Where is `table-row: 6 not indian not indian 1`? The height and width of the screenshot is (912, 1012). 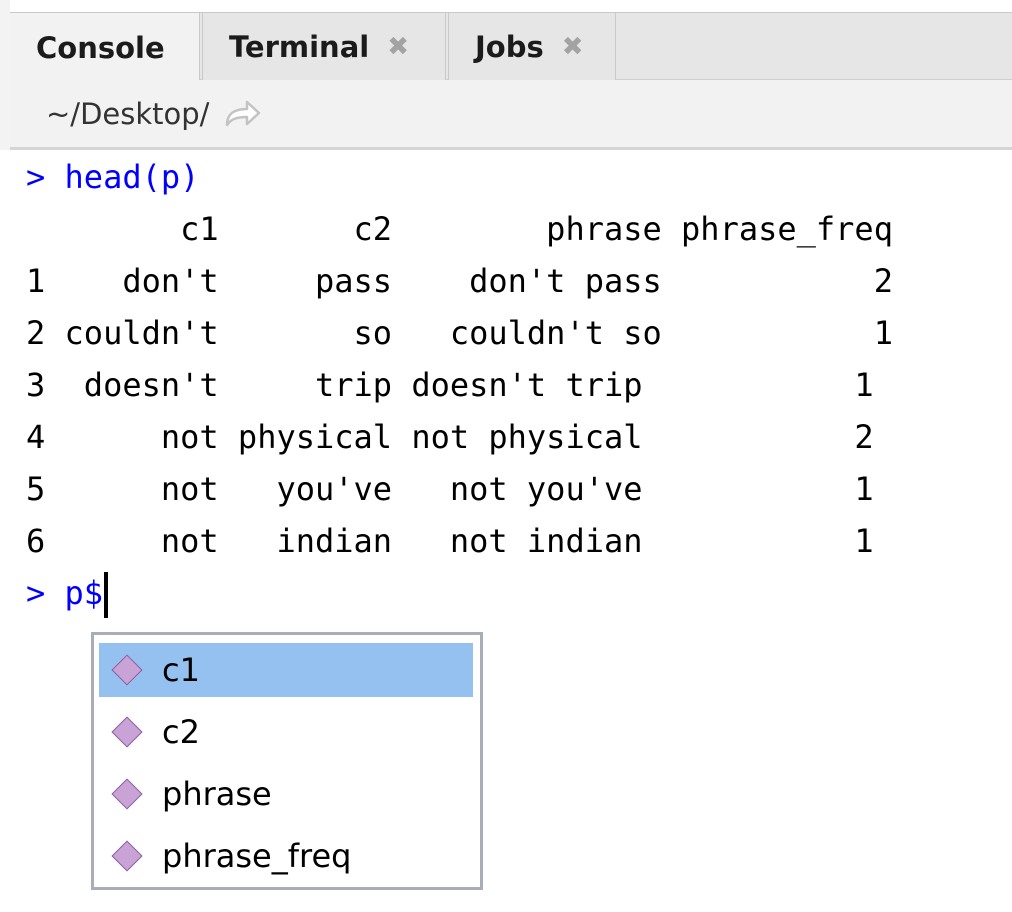 table-row: 6 not indian not indian 1 is located at coordinates (450, 541).